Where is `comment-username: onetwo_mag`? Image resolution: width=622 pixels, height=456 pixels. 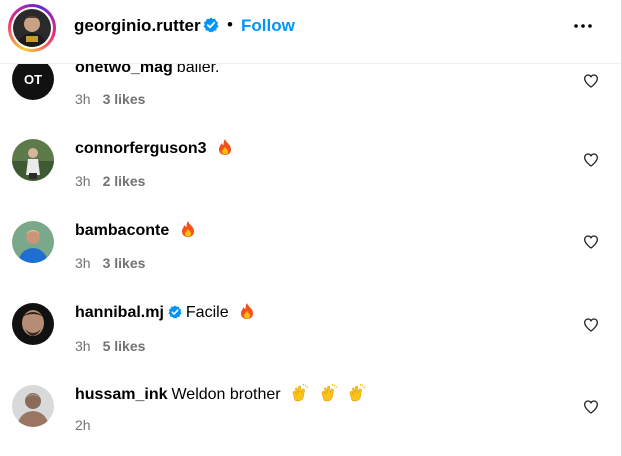 comment-username: onetwo_mag is located at coordinates (124, 70).